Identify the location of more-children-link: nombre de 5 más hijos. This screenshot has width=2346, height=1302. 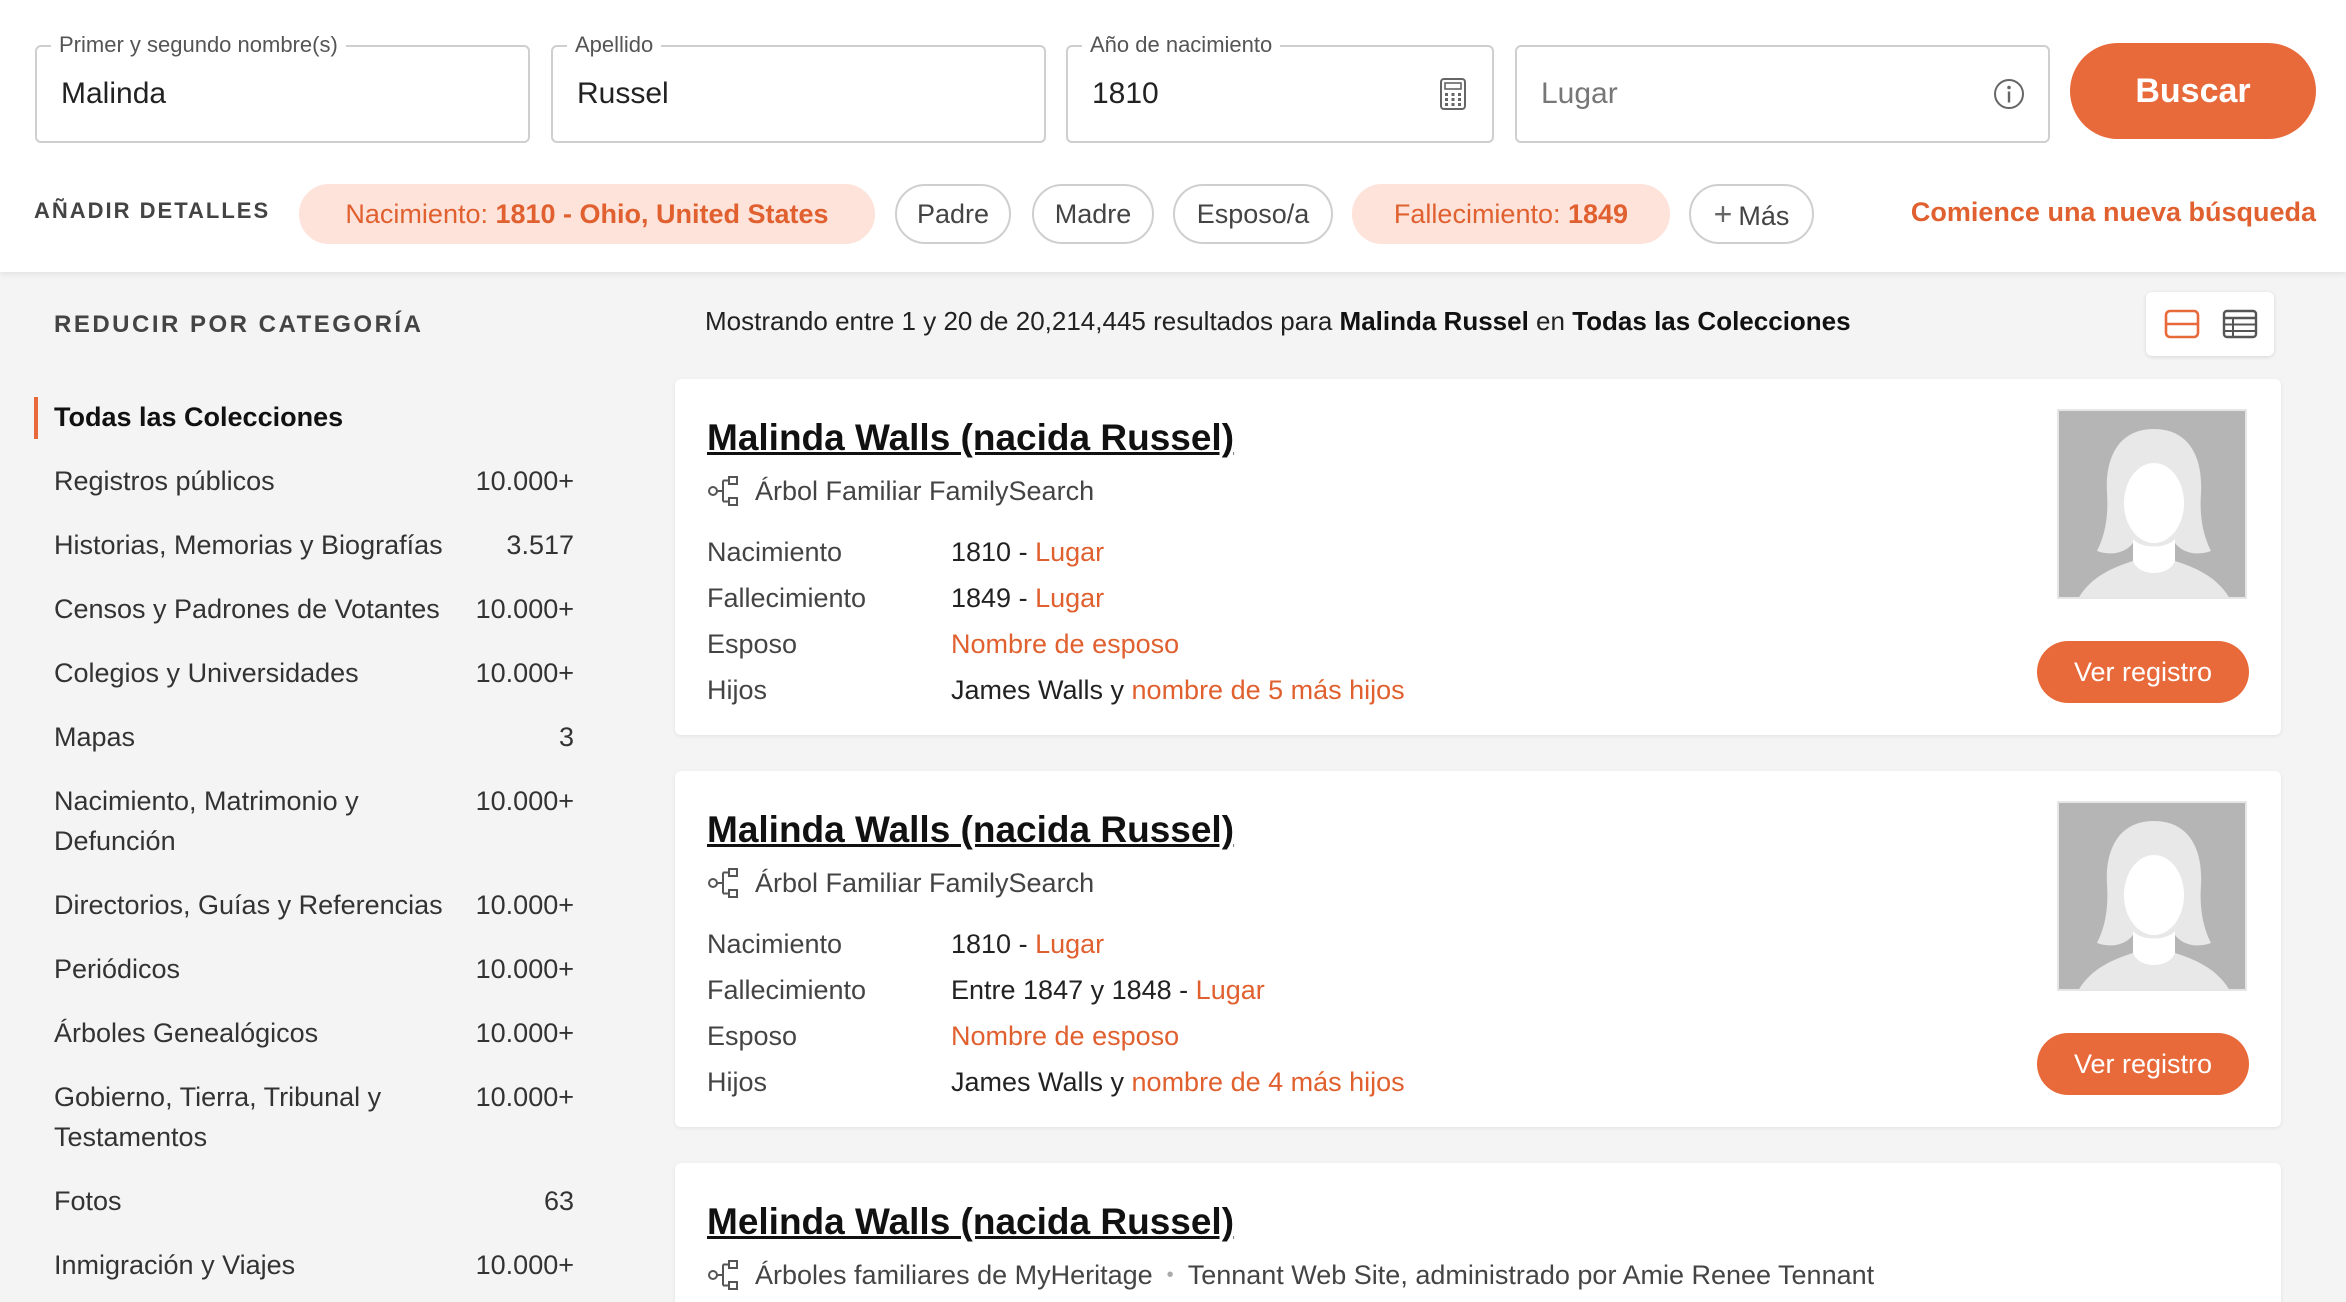
(1268, 690).